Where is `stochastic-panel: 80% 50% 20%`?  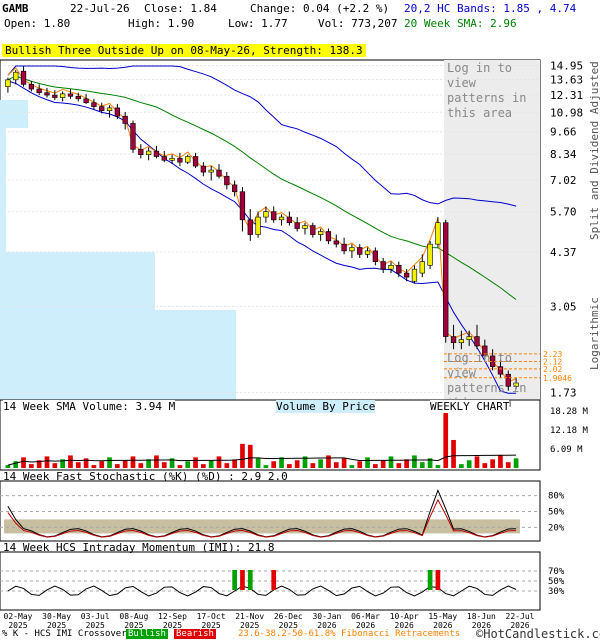 stochastic-panel: 80% 50% 20% is located at coordinates (282, 511).